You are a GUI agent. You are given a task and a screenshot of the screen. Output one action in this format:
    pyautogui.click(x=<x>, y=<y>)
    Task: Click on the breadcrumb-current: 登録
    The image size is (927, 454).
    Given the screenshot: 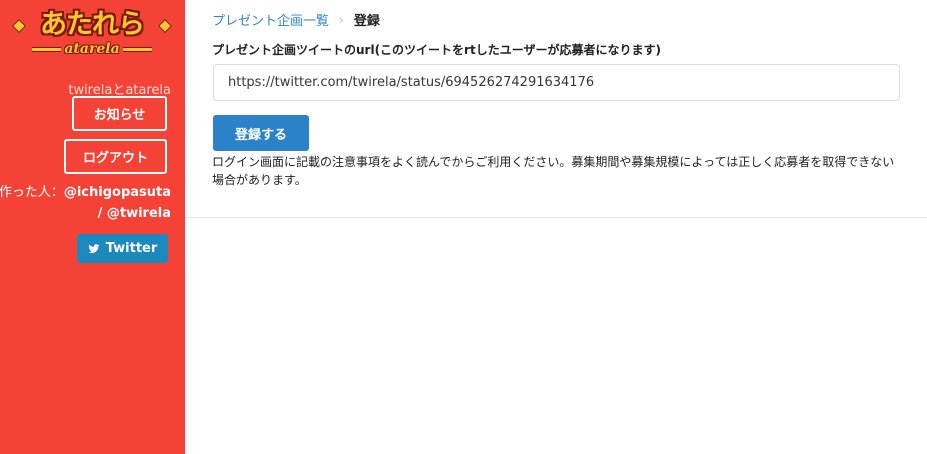 What is the action you would take?
    pyautogui.click(x=366, y=21)
    